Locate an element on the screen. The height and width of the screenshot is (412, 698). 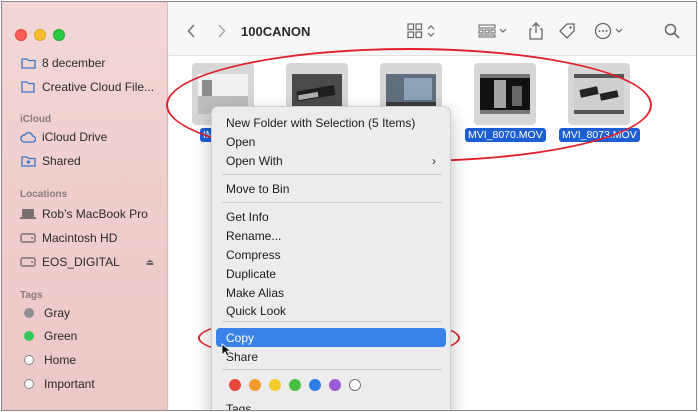
tag-yellow-dot-icon is located at coordinates (275, 385).